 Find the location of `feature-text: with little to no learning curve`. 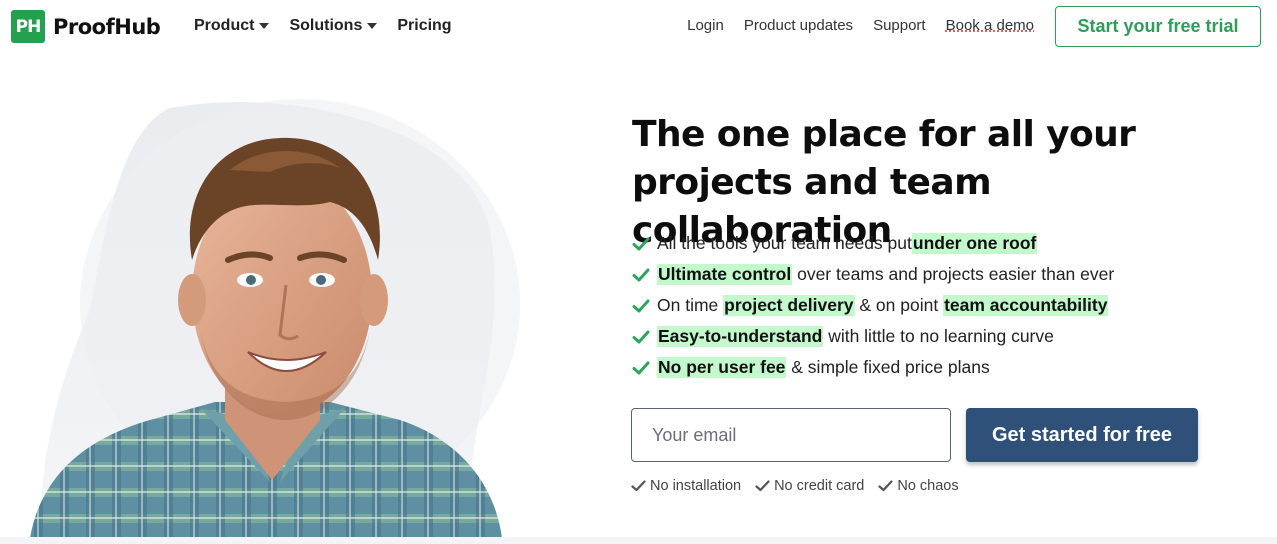

feature-text: with little to no learning curve is located at coordinates (938, 336).